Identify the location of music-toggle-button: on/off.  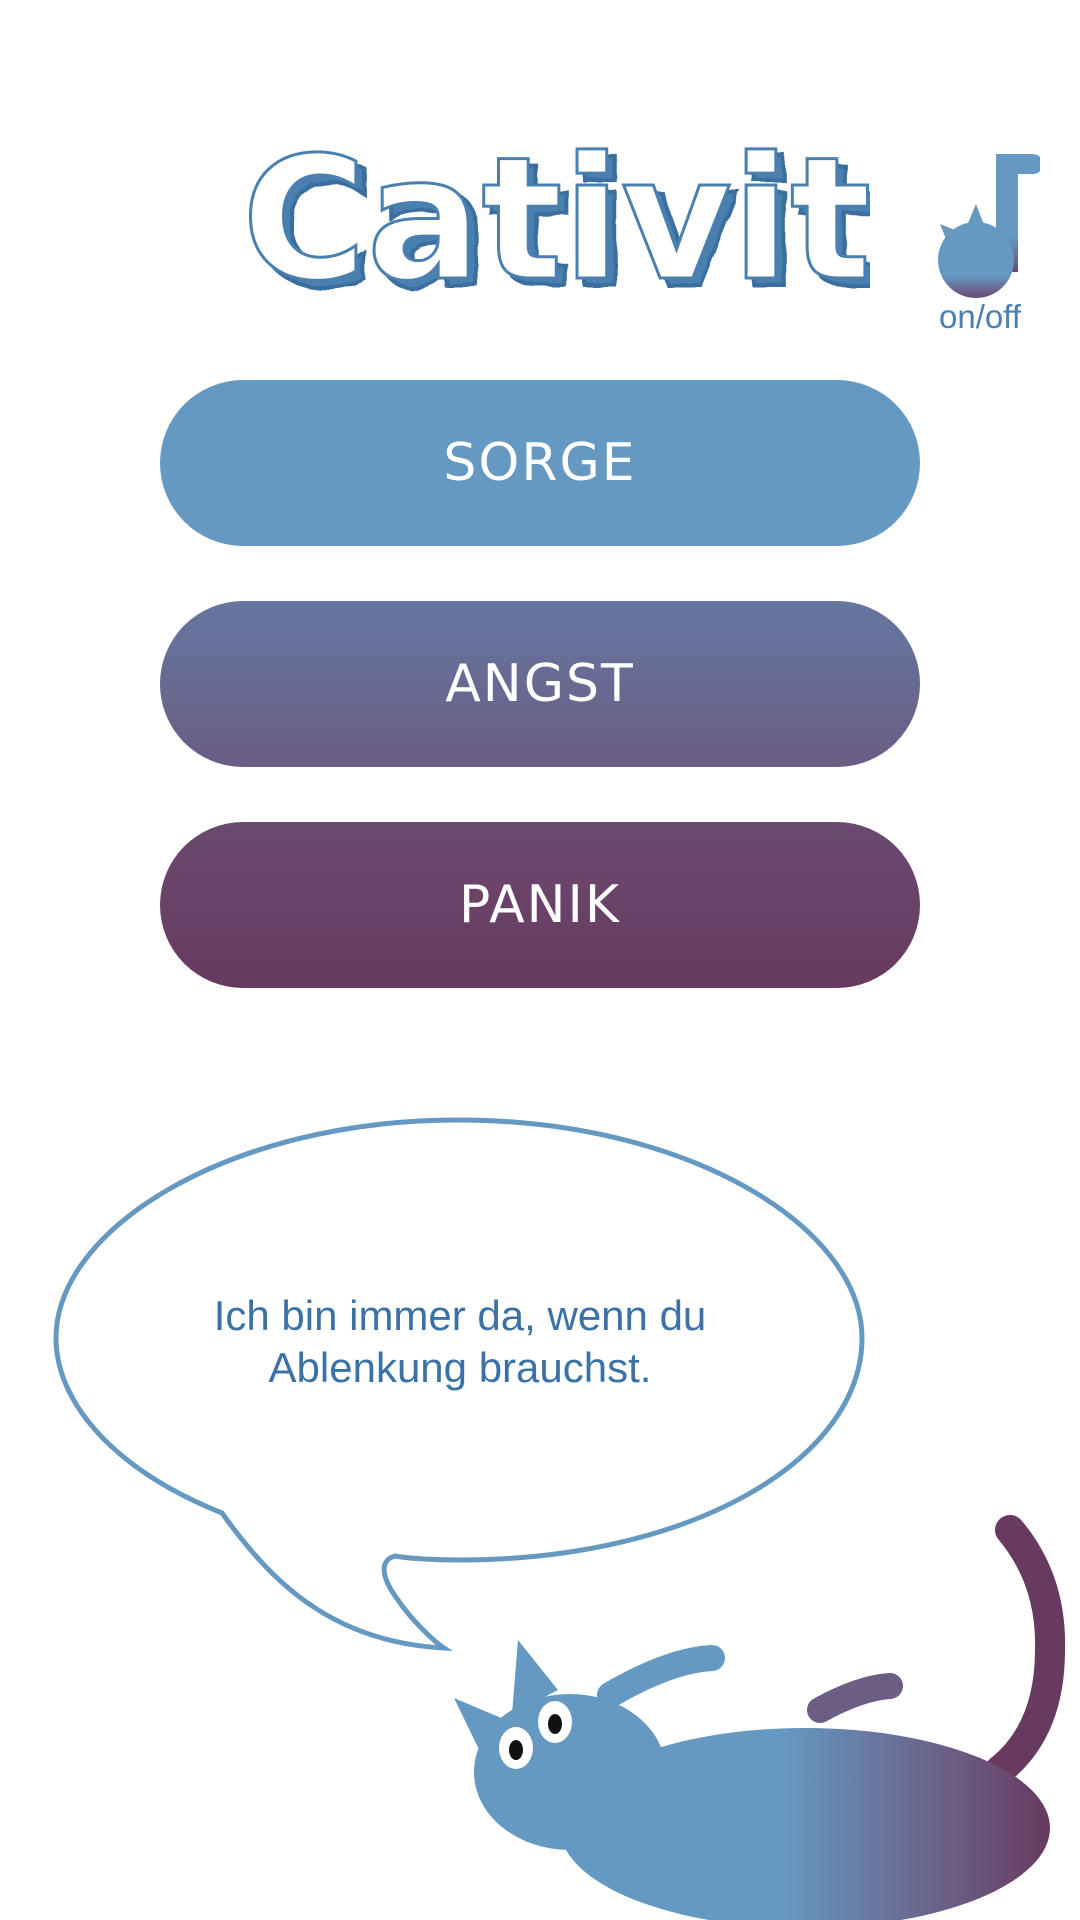
(981, 245).